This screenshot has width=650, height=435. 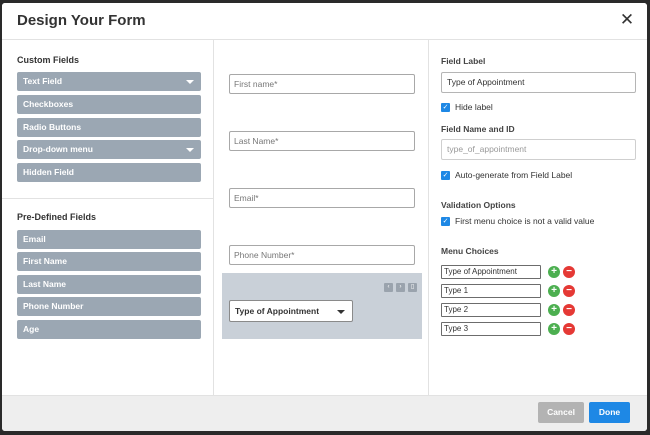 I want to click on dialog-footer: Cancel Done, so click(x=324, y=413).